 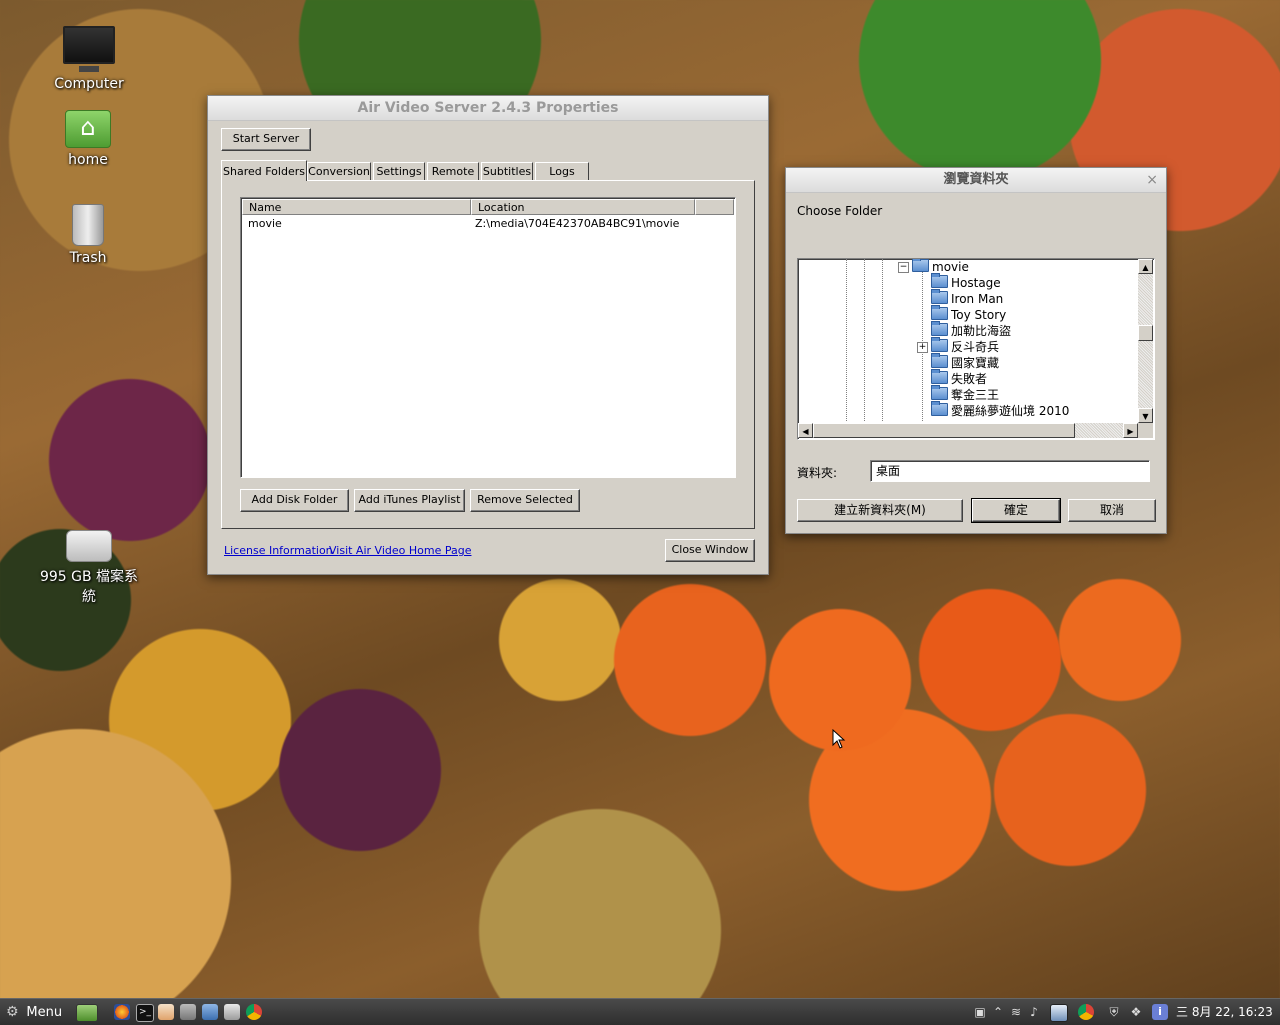 What do you see at coordinates (1130, 430) in the screenshot?
I see `scroll-right-arrow-icon: ▶` at bounding box center [1130, 430].